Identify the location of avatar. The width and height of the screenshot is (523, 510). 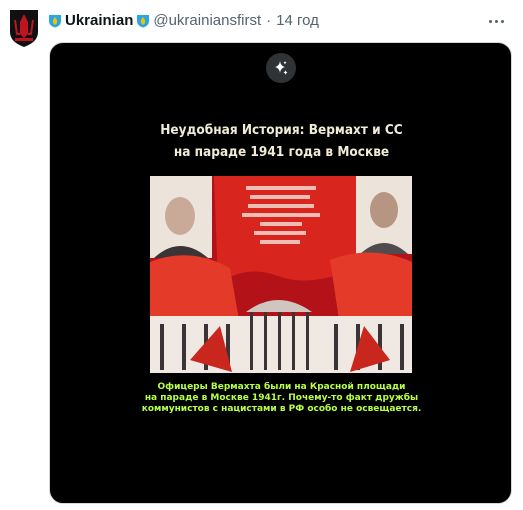
(24, 28).